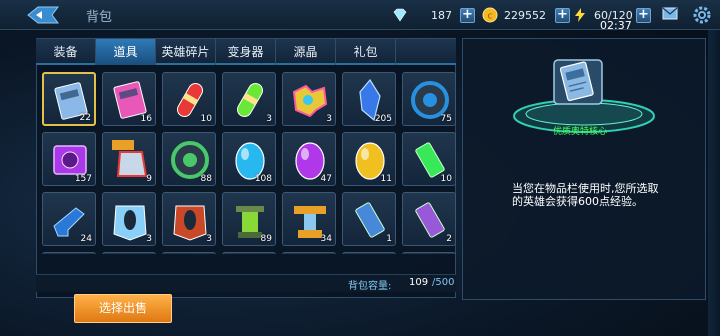 Image resolution: width=720 pixels, height=336 pixels. What do you see at coordinates (443, 282) in the screenshot?
I see `capacity-max: /500` at bounding box center [443, 282].